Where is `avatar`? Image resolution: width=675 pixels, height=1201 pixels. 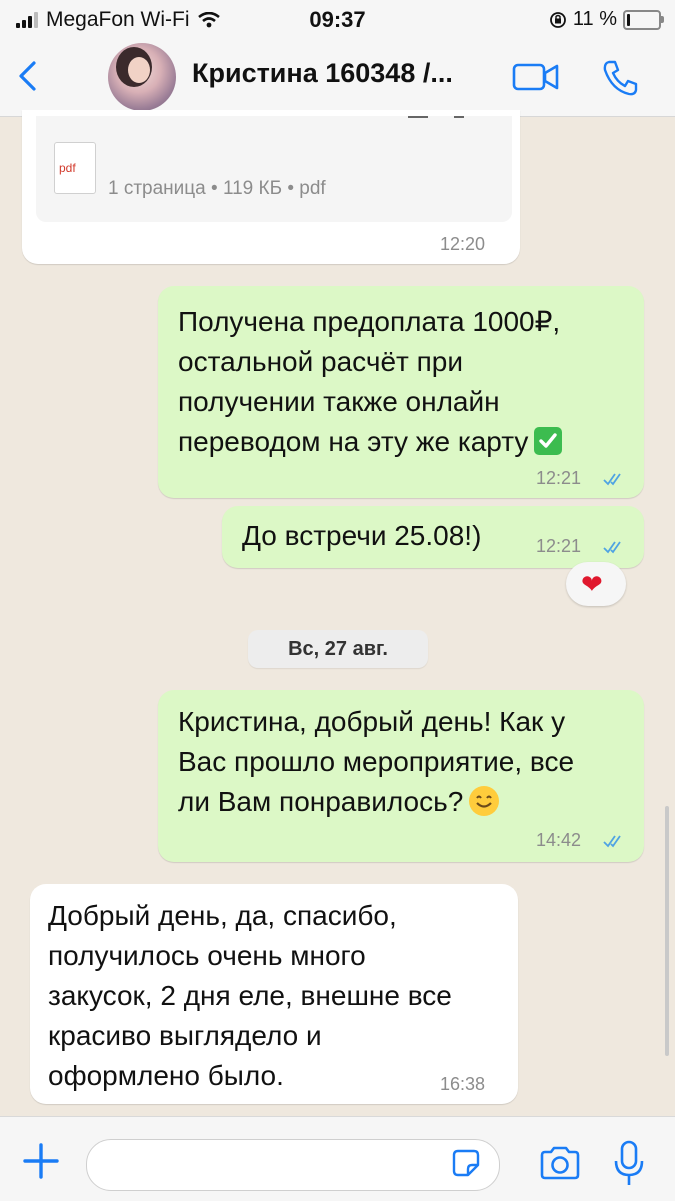
avatar is located at coordinates (142, 77).